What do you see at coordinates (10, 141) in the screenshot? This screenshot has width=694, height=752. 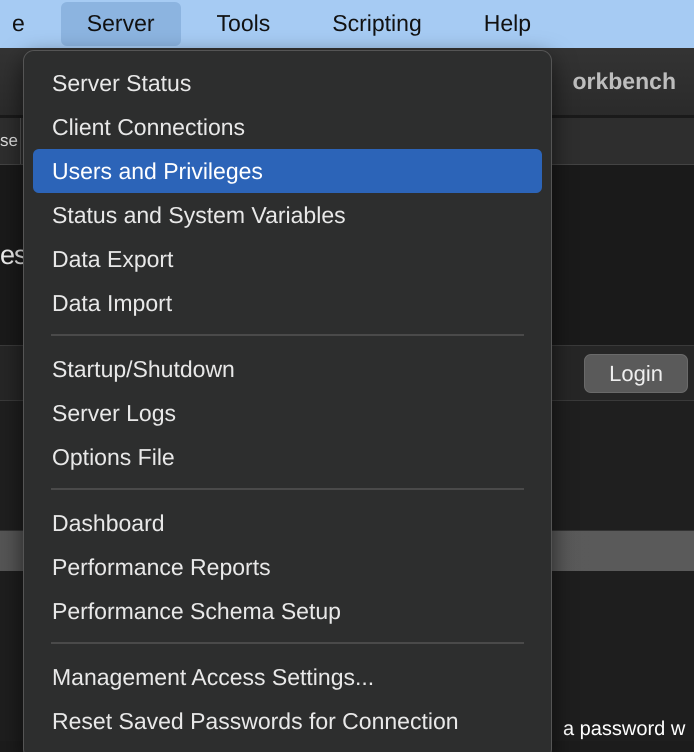 I see `tab: se` at bounding box center [10, 141].